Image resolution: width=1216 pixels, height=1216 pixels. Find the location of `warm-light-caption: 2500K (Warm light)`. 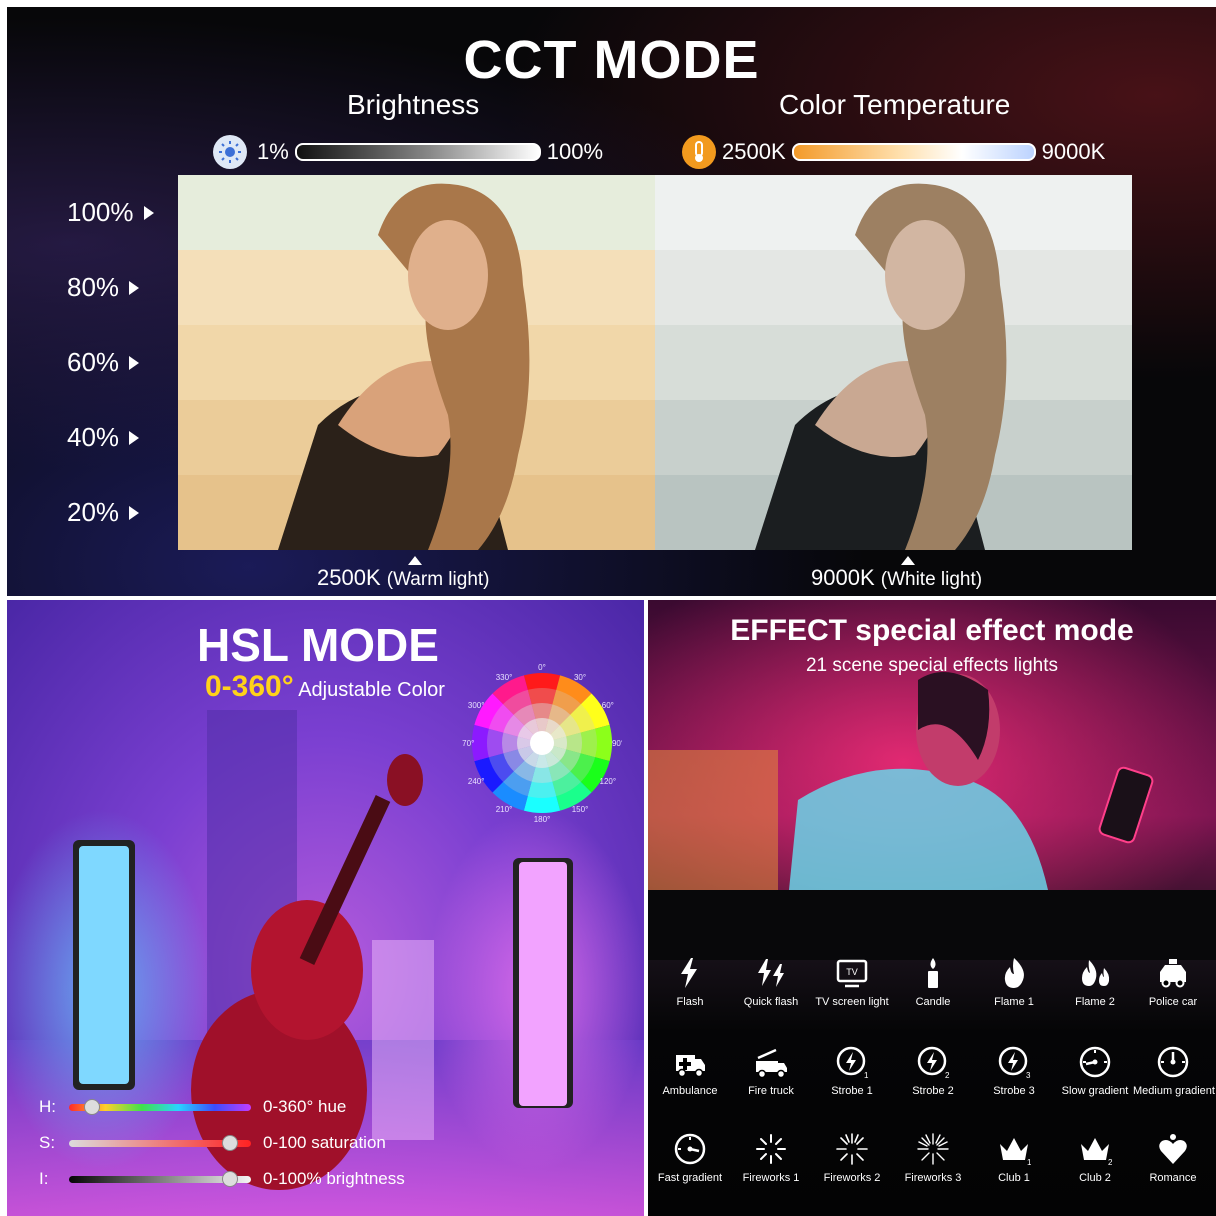

warm-light-caption: 2500K (Warm light) is located at coordinates (403, 577).